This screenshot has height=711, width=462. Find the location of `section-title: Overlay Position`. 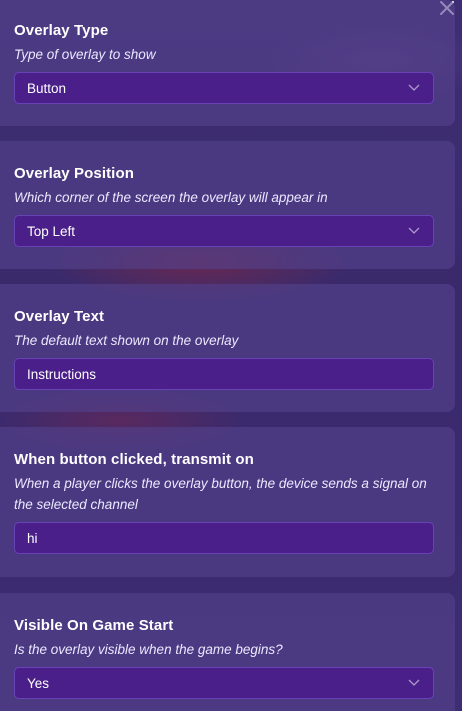

section-title: Overlay Position is located at coordinates (74, 173).